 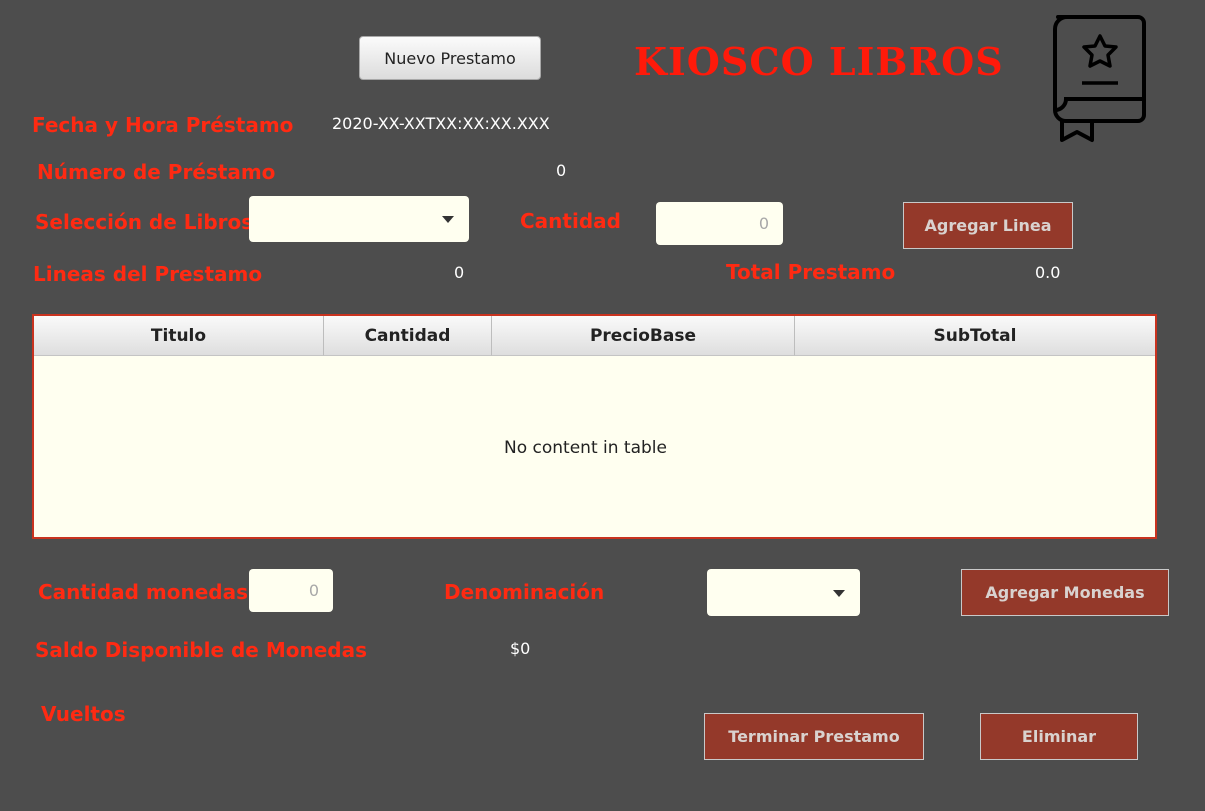 I want to click on book-star-icon, so click(x=1095, y=79).